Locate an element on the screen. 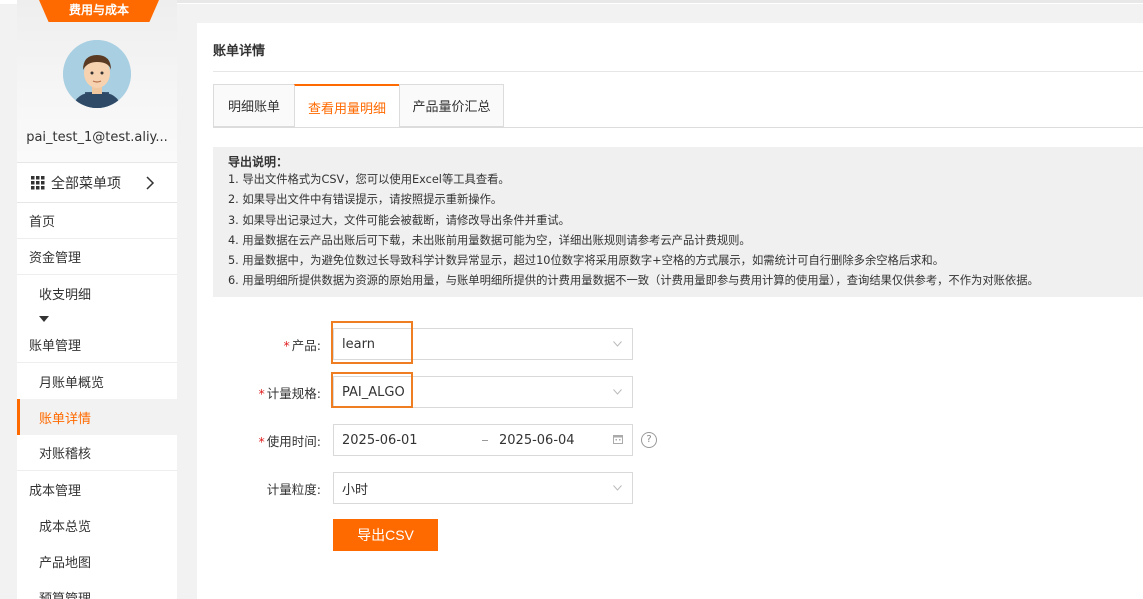 This screenshot has height=599, width=1143. sidebar-item-label: 对账稽核 is located at coordinates (65, 454).